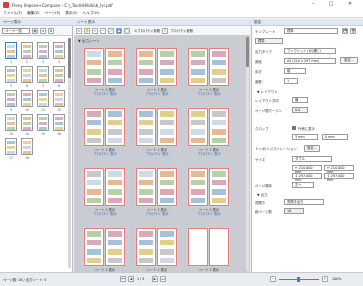 This screenshot has height=286, width=363. What do you see at coordinates (43, 30) in the screenshot?
I see `list-icon: ≡` at bounding box center [43, 30].